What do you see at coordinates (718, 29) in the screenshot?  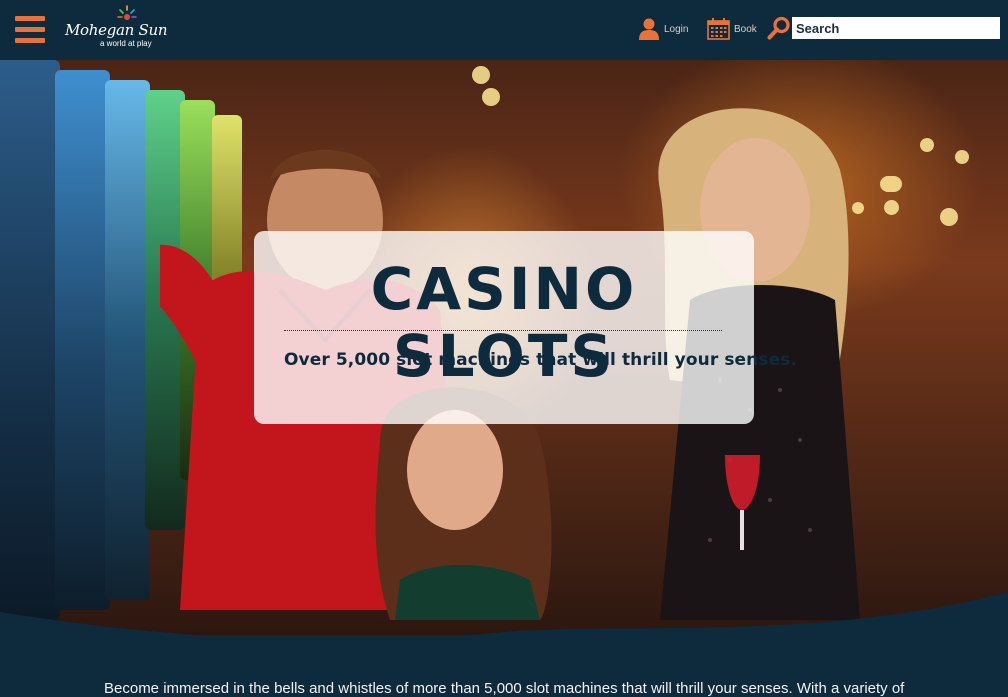 I see `calendar-icon` at bounding box center [718, 29].